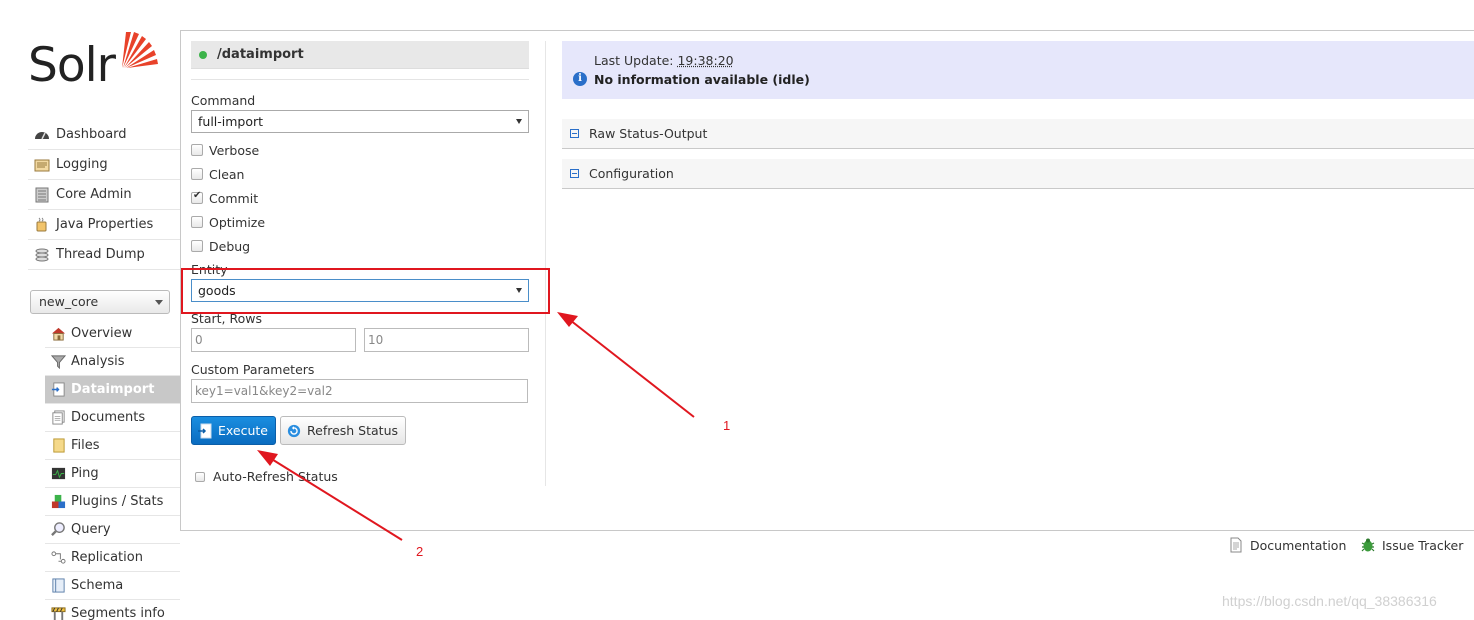 This screenshot has height=620, width=1474. I want to click on nav-item-thread-dump: Thread Dump, so click(104, 255).